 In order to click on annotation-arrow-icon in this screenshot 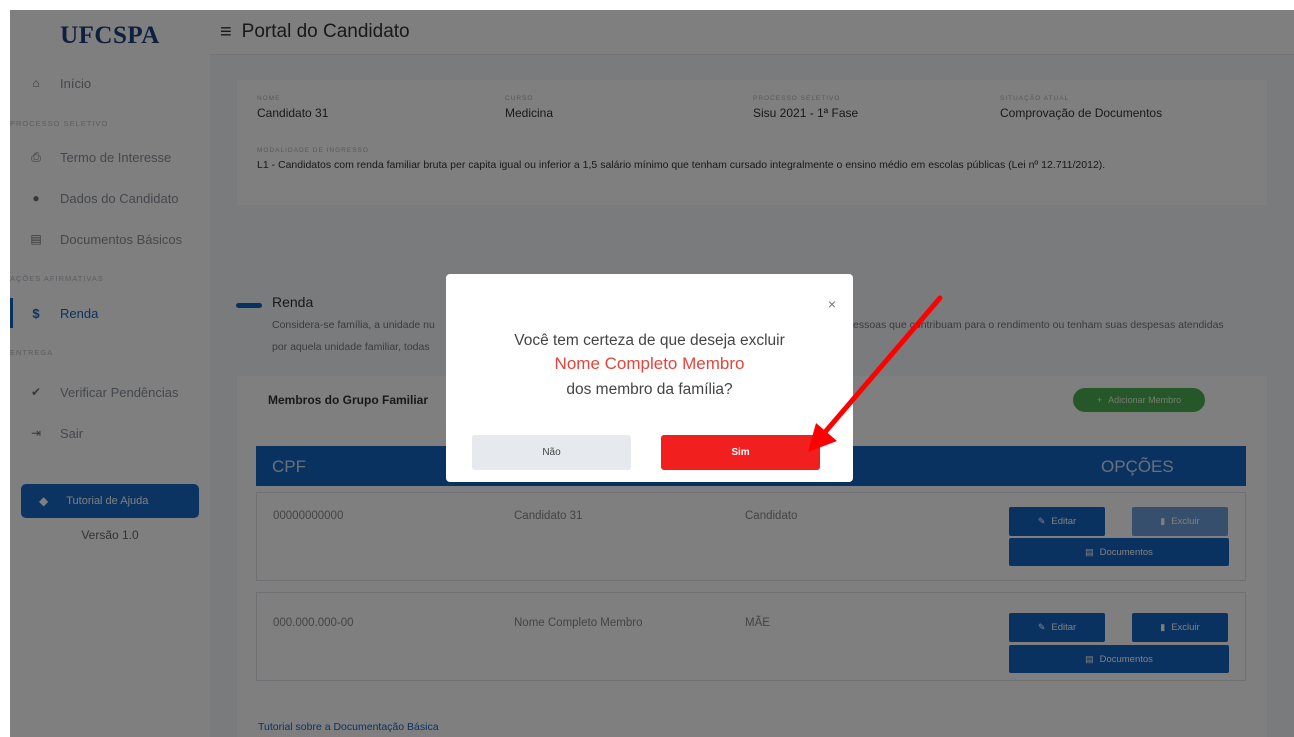, I will do `click(875, 373)`.